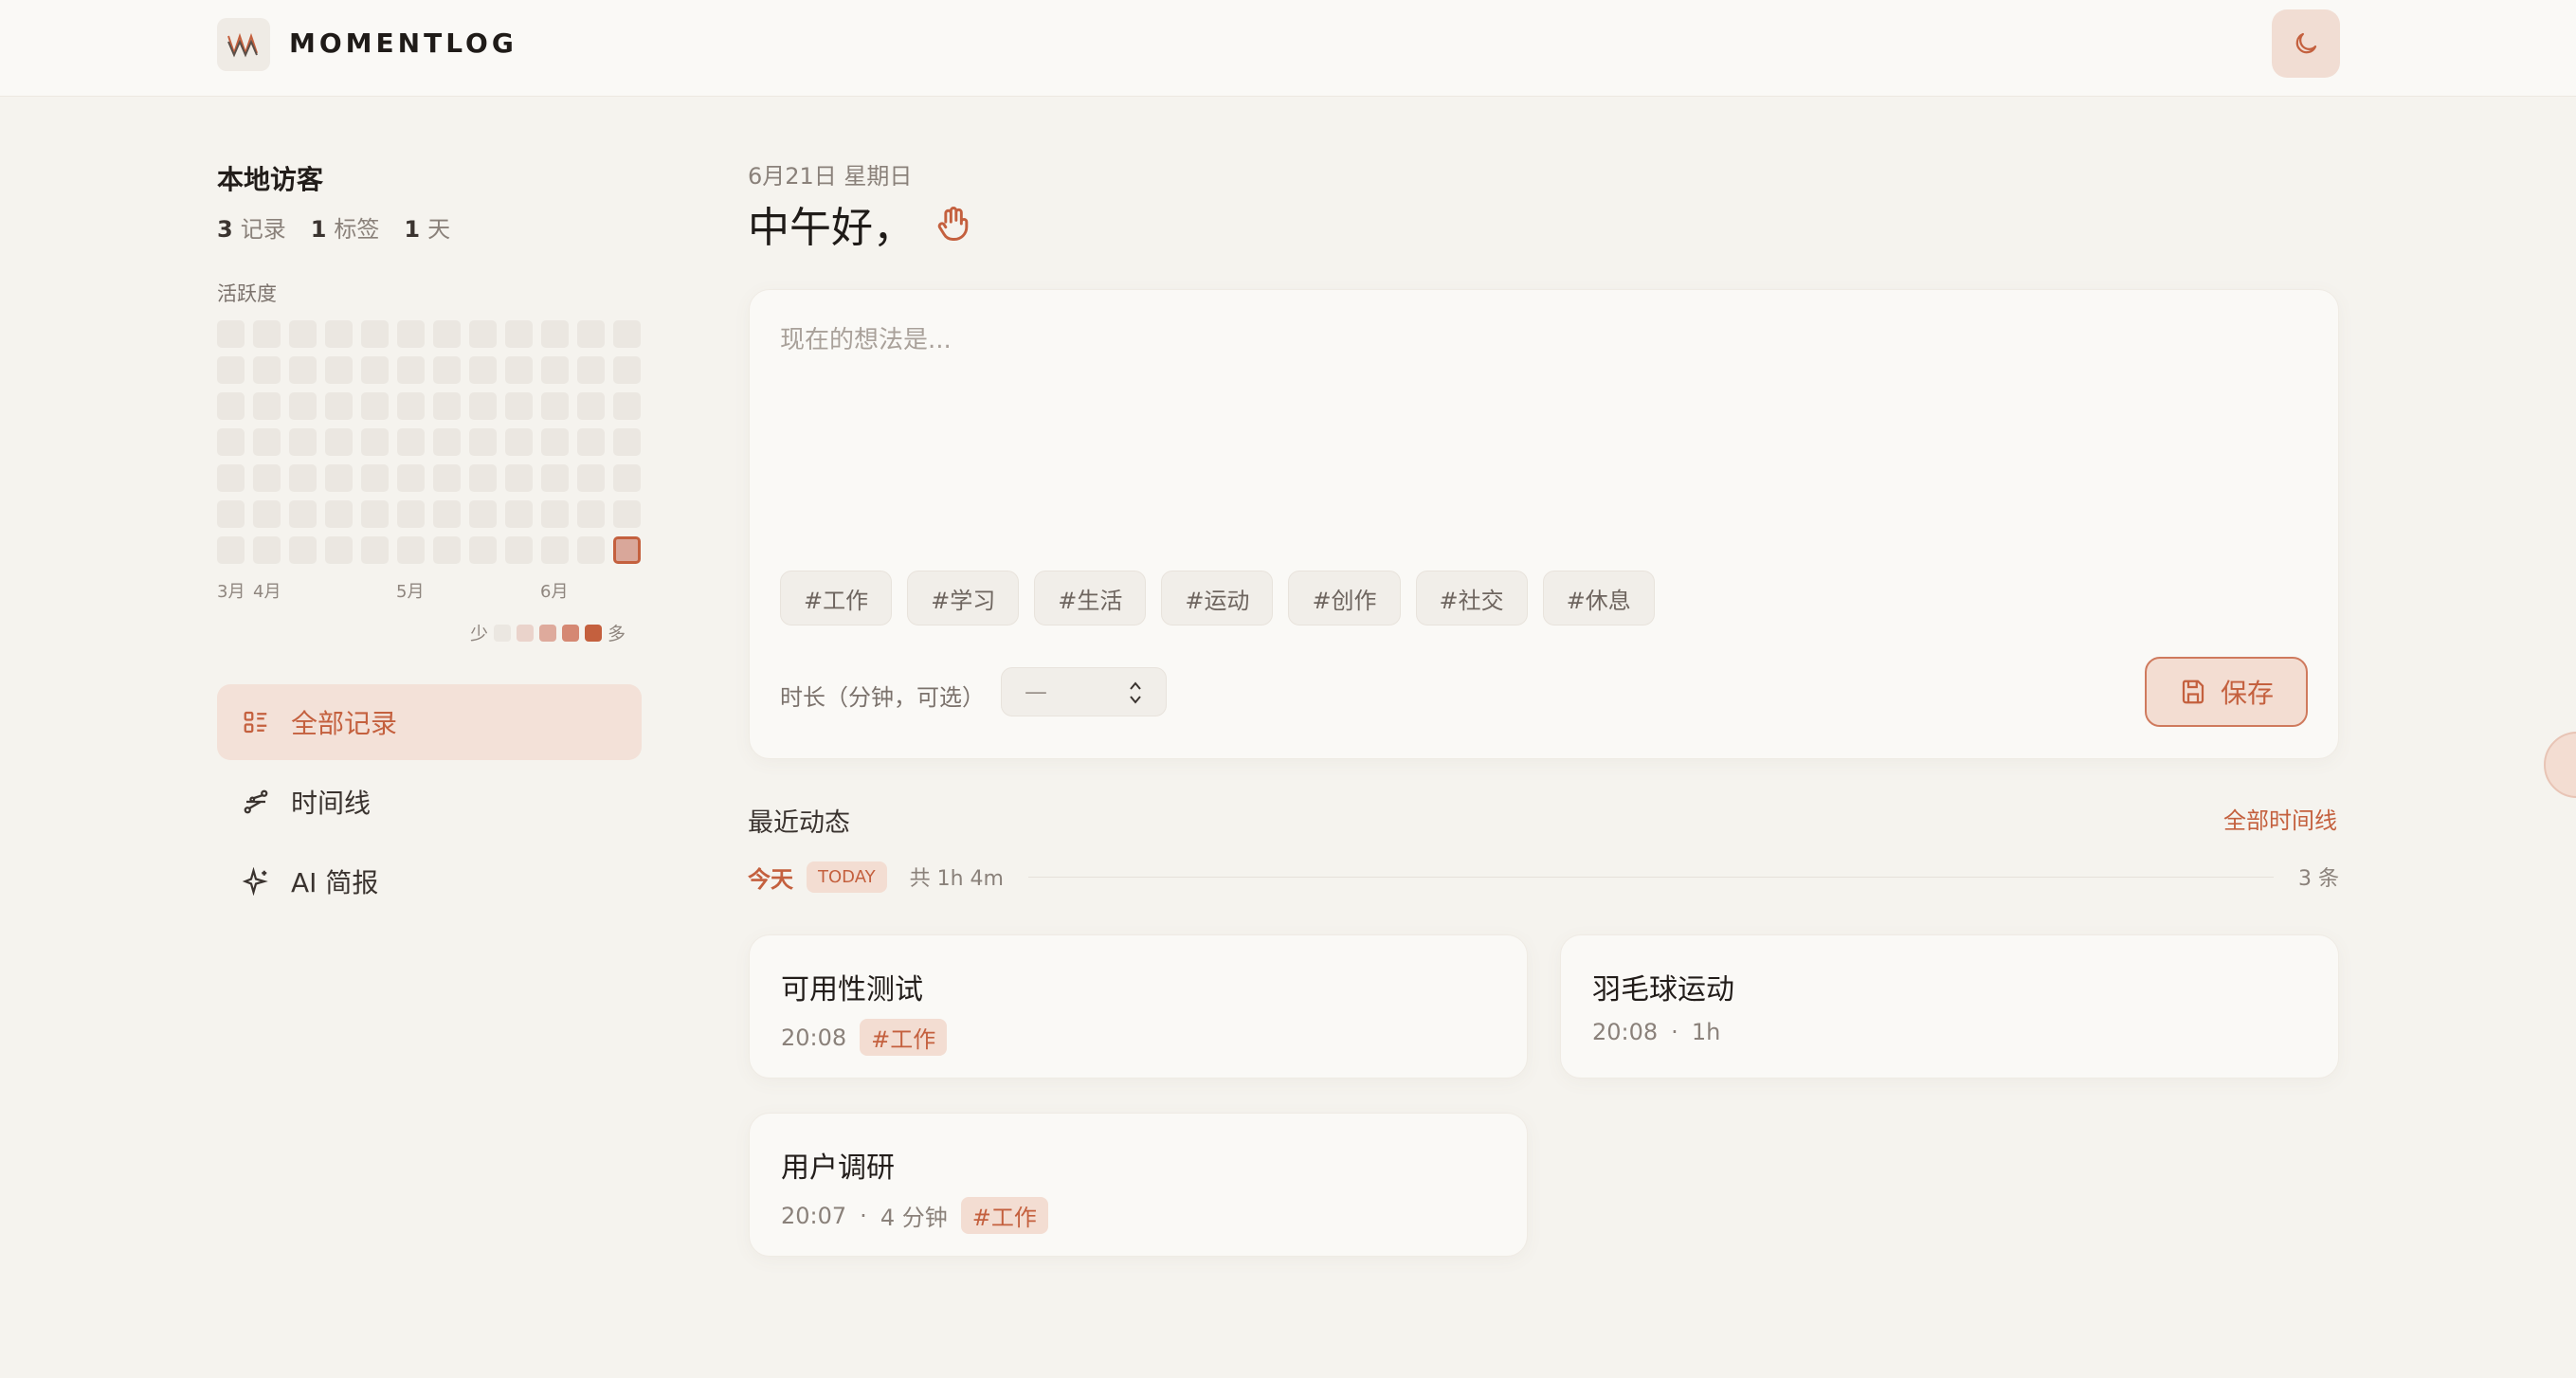  Describe the element at coordinates (1471, 598) in the screenshot. I see `tag-chip-social: #社交` at that location.